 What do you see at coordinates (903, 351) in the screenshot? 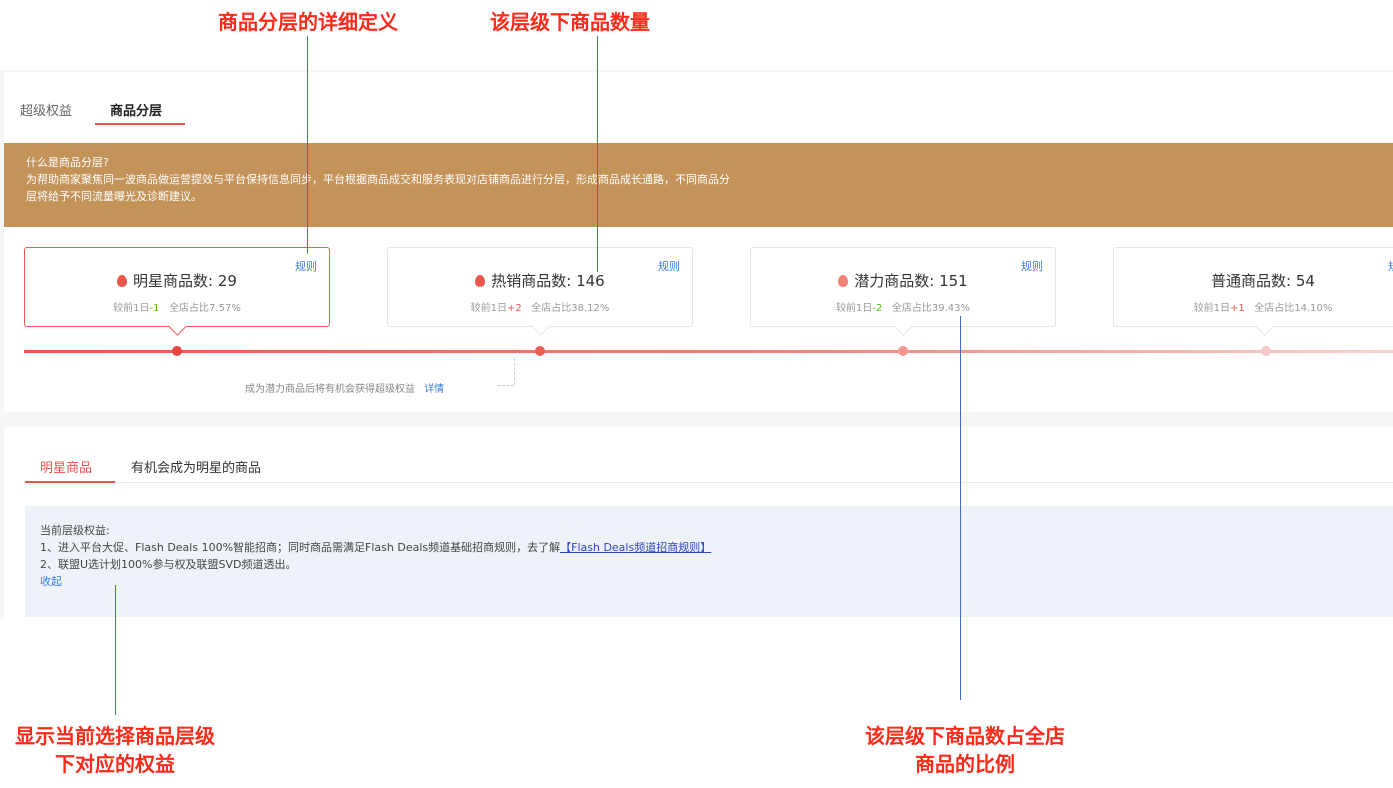
I see `track-node-potential` at bounding box center [903, 351].